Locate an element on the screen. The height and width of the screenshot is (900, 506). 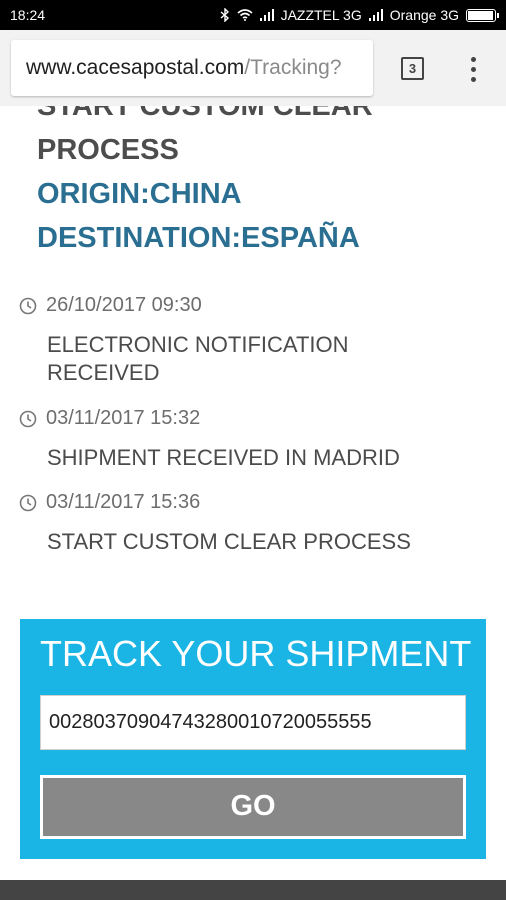
overflow-menu-icon is located at coordinates (473, 69).